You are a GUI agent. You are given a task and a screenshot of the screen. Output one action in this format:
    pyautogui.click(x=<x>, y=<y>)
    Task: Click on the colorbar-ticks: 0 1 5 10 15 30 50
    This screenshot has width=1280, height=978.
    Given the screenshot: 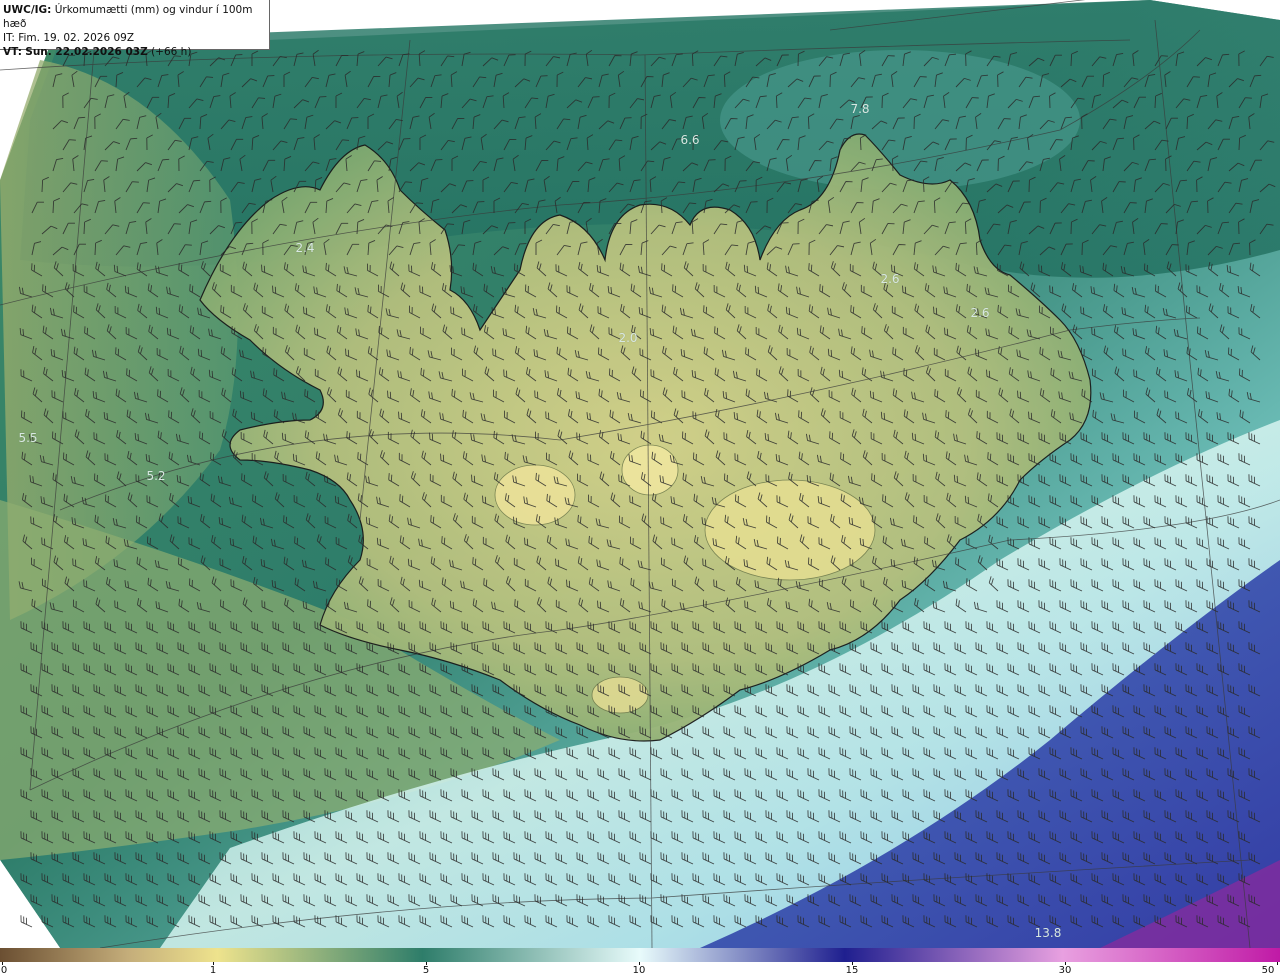 What is the action you would take?
    pyautogui.click(x=640, y=970)
    